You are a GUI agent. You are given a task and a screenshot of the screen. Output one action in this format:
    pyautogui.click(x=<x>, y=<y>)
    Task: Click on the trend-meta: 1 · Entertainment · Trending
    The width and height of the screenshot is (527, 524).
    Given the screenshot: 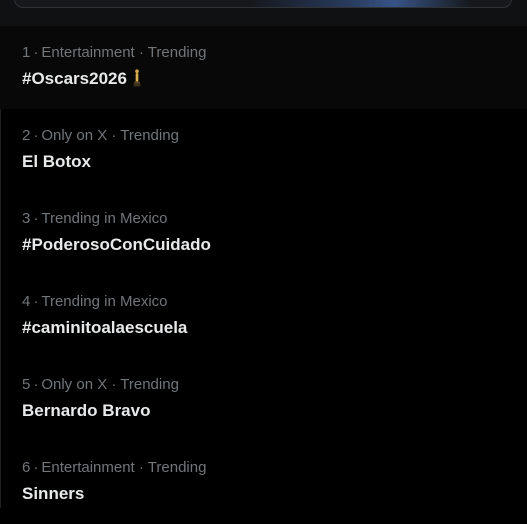 What is the action you would take?
    pyautogui.click(x=114, y=53)
    